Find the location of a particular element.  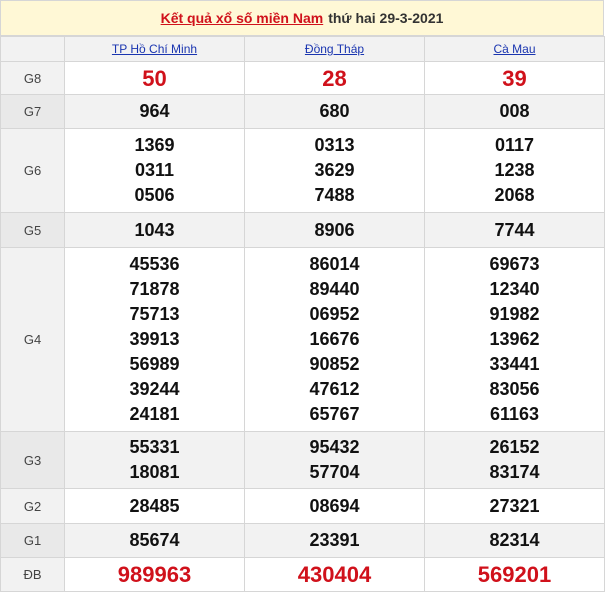

province-header-row: TP Hồ Chí Minh Đồng Tháp Cà Mau is located at coordinates (302, 49).